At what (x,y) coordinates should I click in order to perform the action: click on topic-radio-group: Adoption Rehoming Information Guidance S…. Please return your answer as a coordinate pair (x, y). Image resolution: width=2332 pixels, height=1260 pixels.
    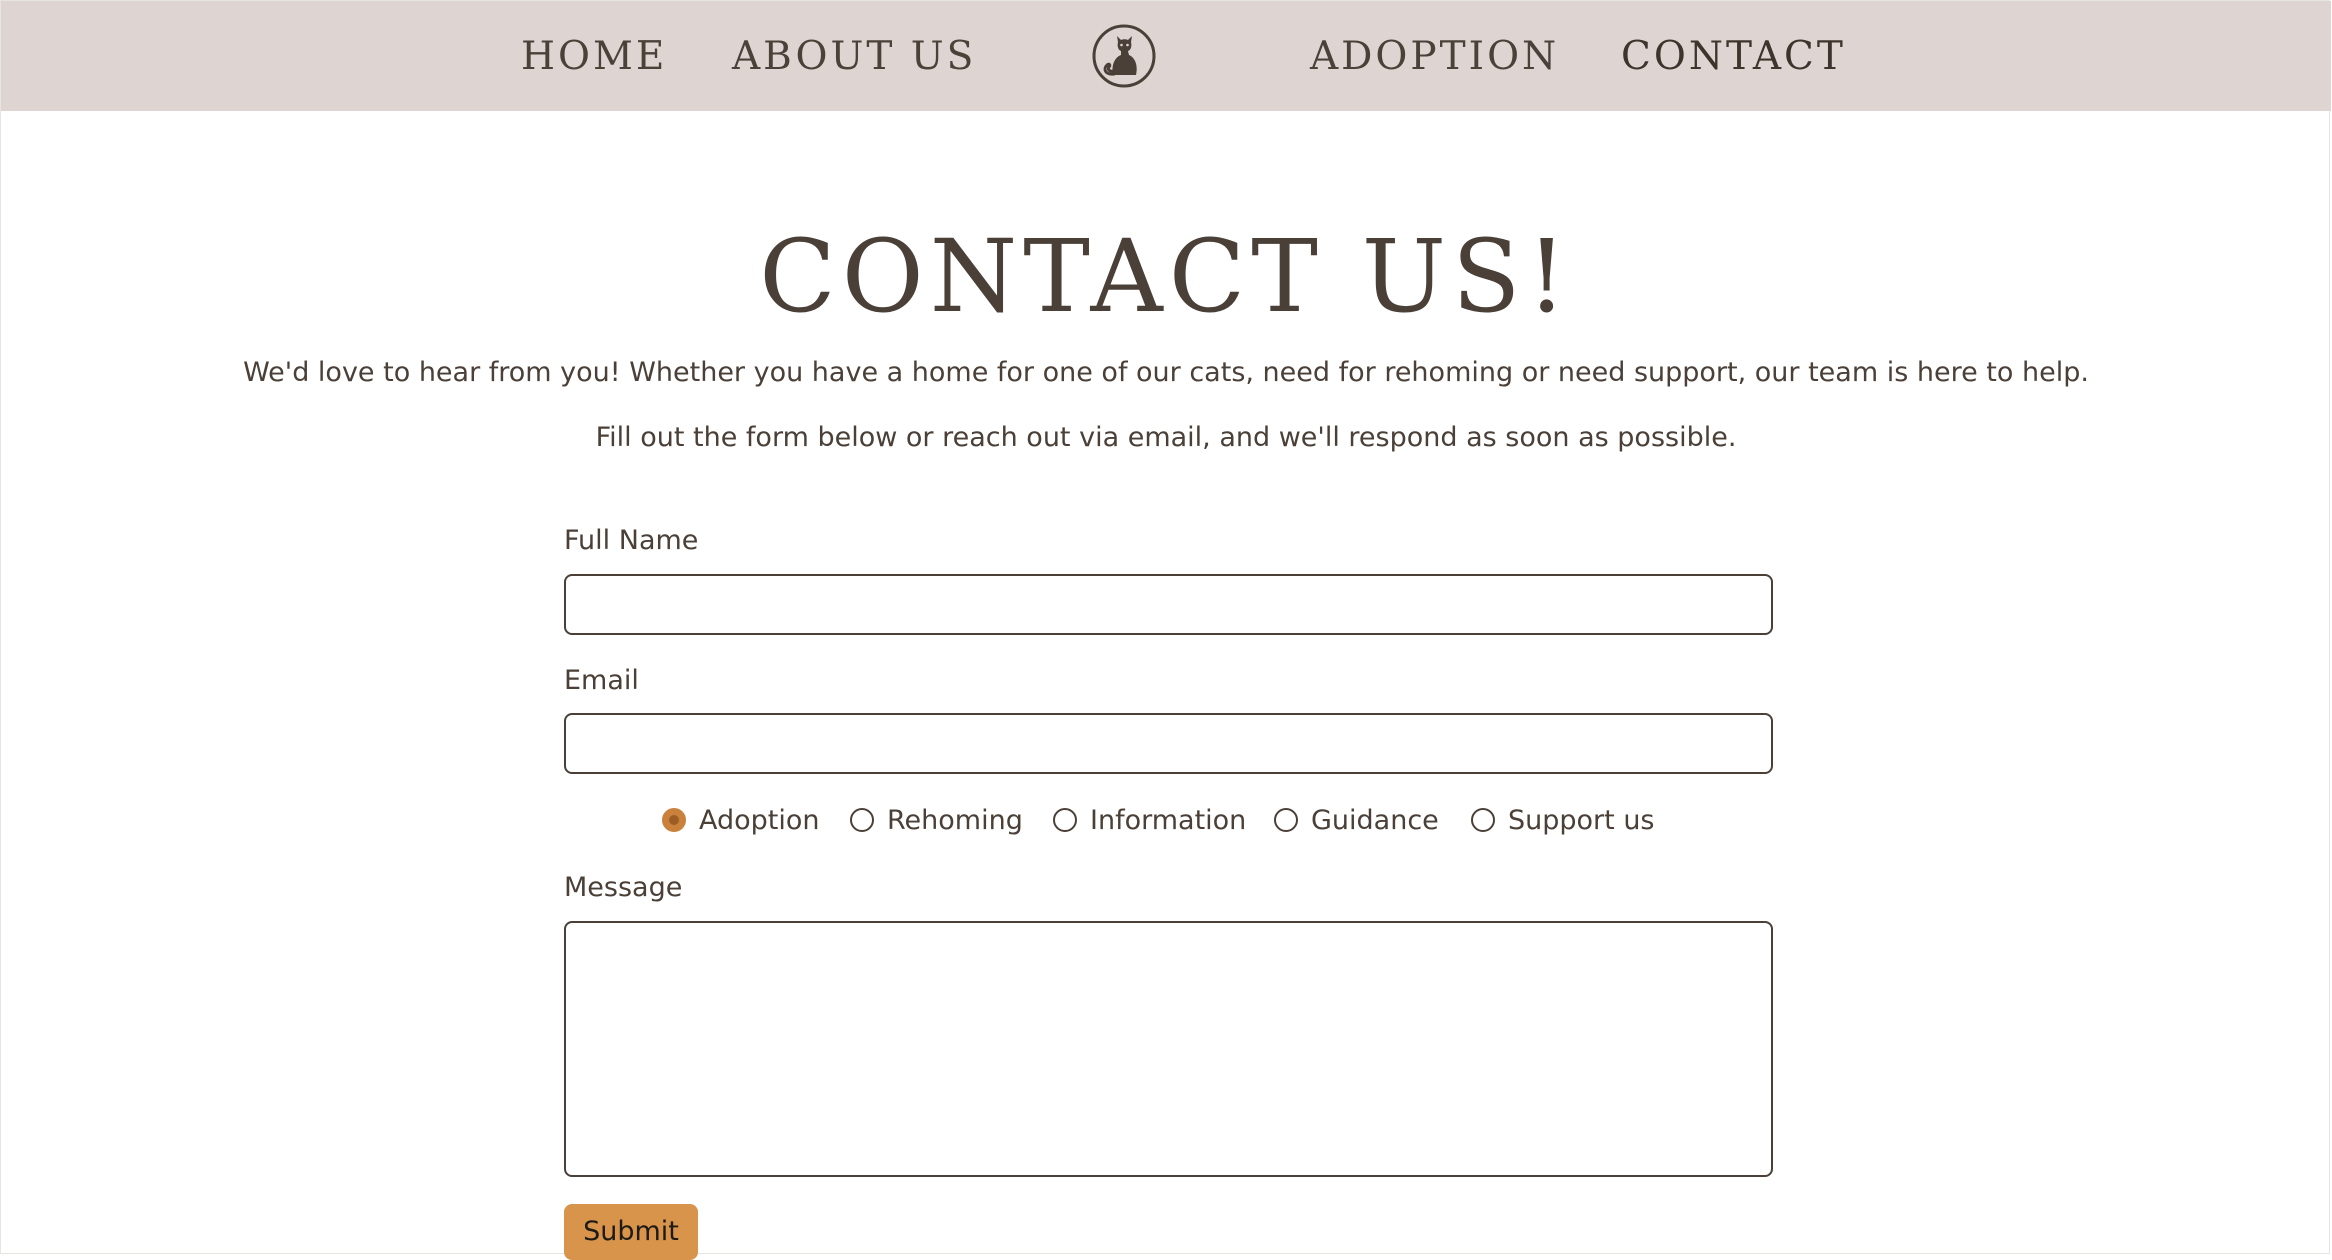
    Looking at the image, I should click on (1166, 820).